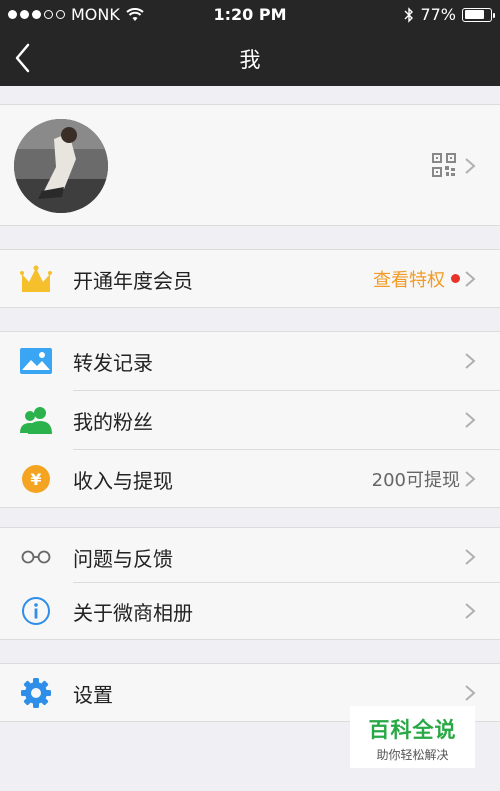 Image resolution: width=500 pixels, height=791 pixels. Describe the element at coordinates (113, 362) in the screenshot. I see `menu-item-label: 转发记录` at that location.